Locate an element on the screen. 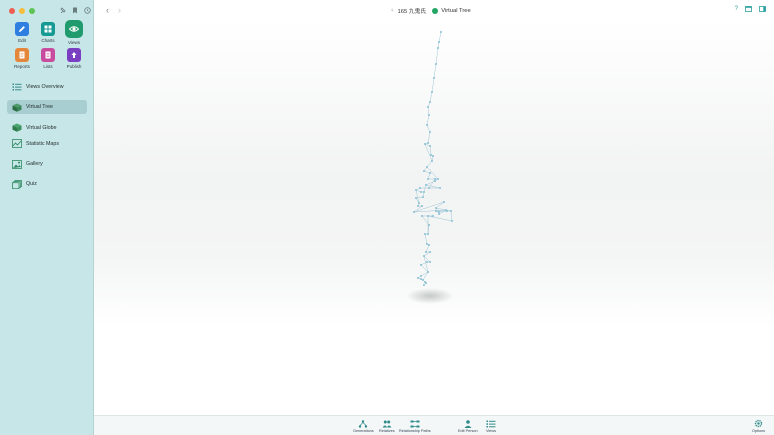  back-chevron-icon: ‹ is located at coordinates (107, 10).